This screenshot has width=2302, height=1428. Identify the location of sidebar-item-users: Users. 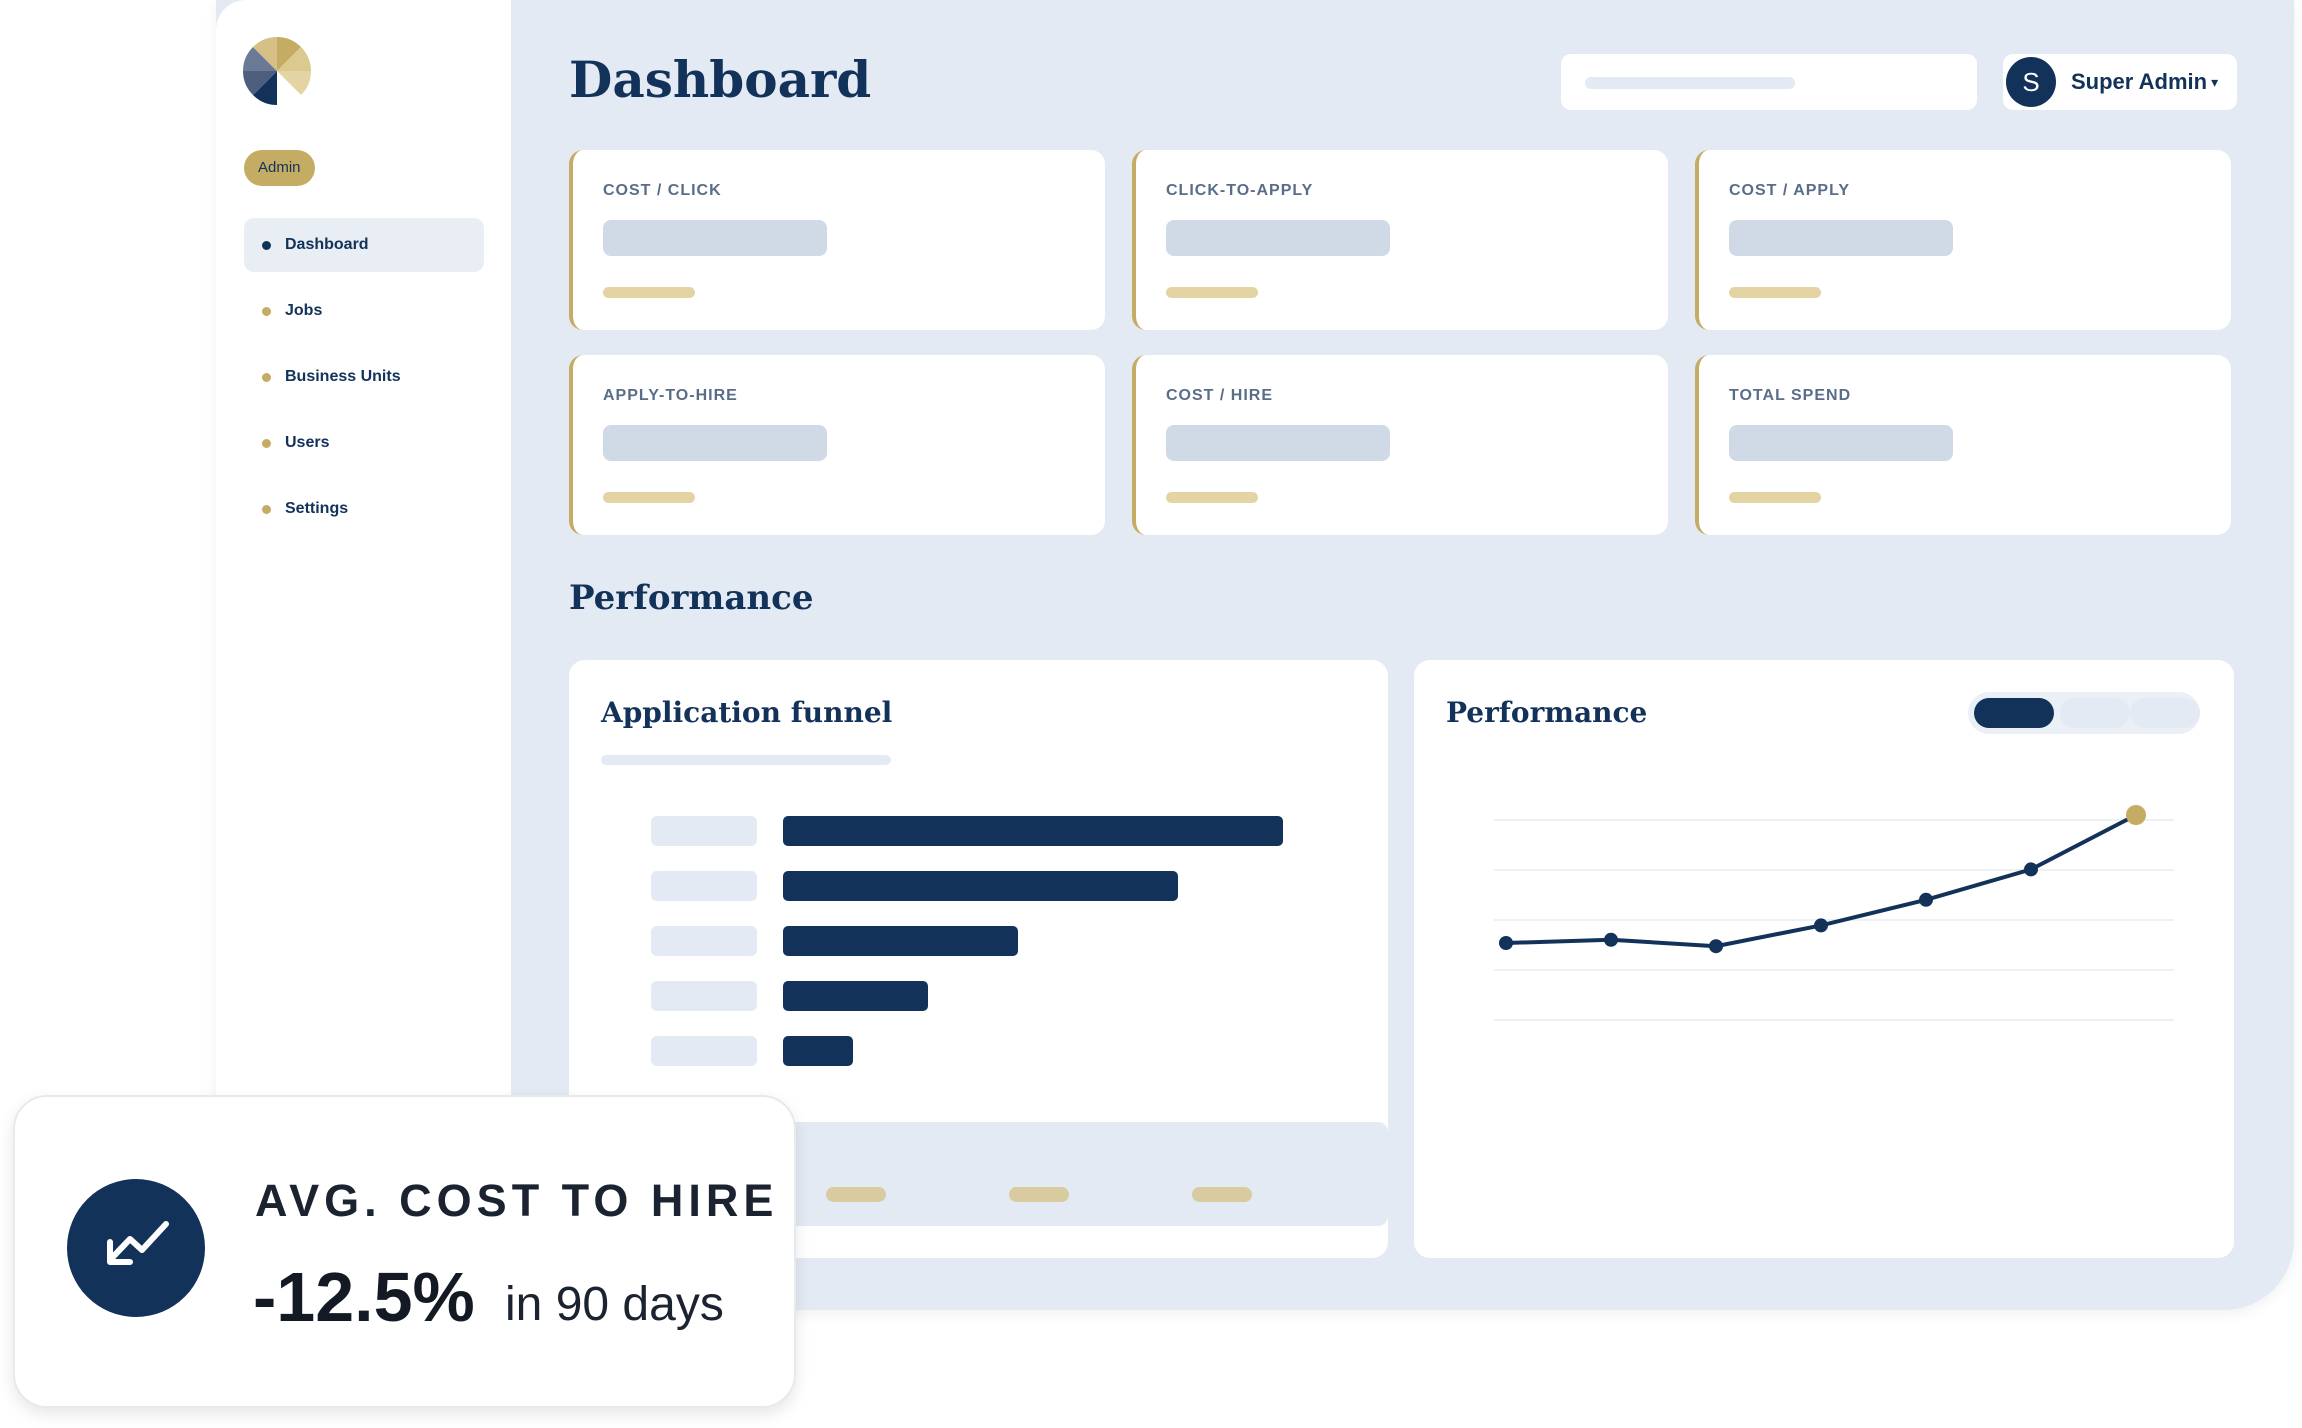
(364, 443).